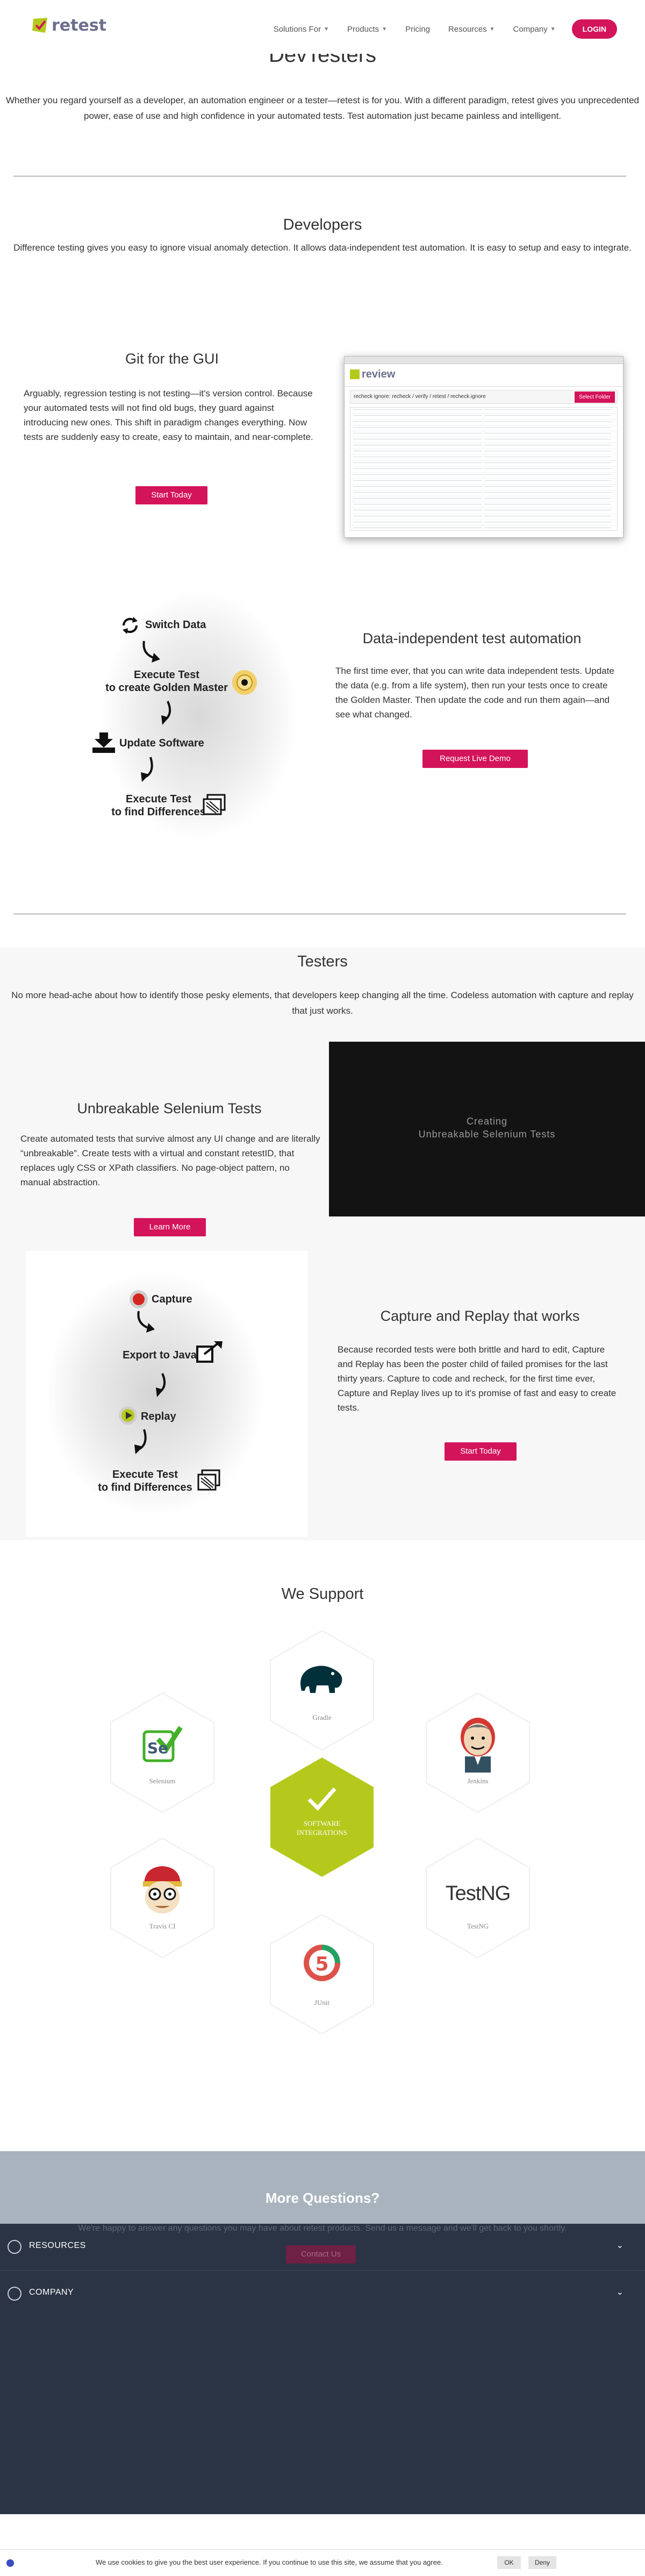  What do you see at coordinates (322, 2247) in the screenshot?
I see `footer-resources-row: RESOURCES ⌄` at bounding box center [322, 2247].